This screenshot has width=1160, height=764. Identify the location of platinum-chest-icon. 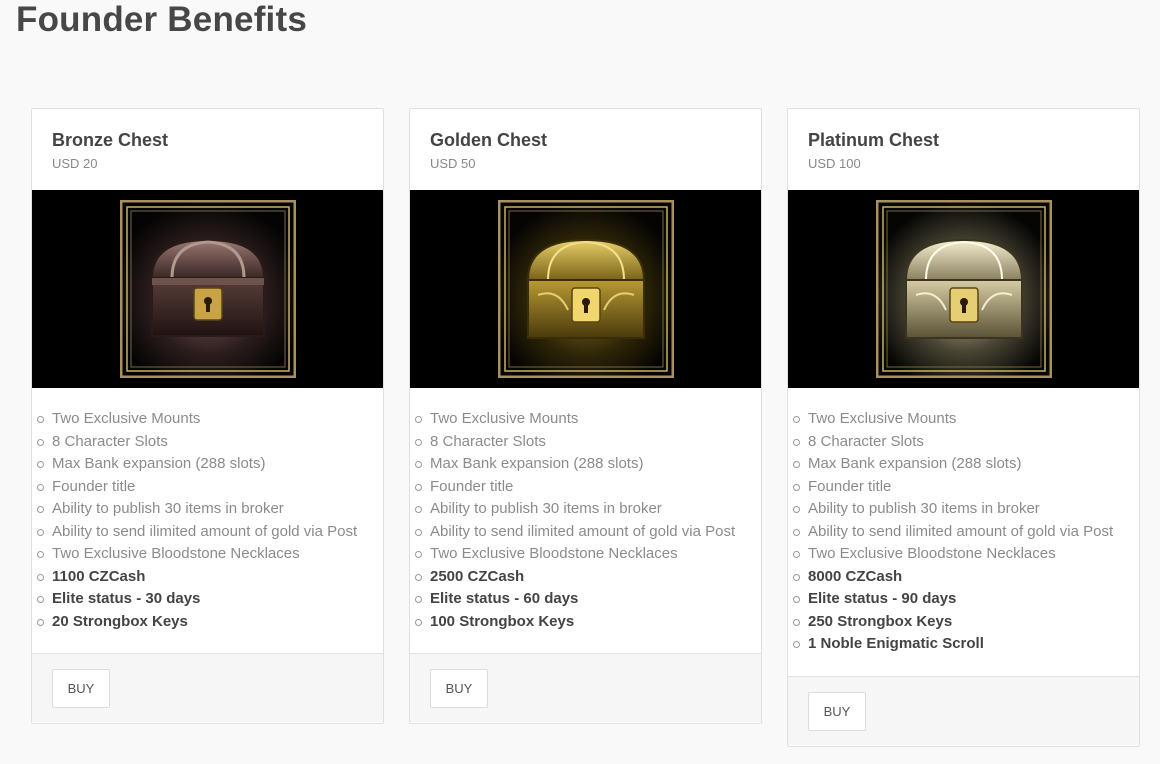
(963, 289).